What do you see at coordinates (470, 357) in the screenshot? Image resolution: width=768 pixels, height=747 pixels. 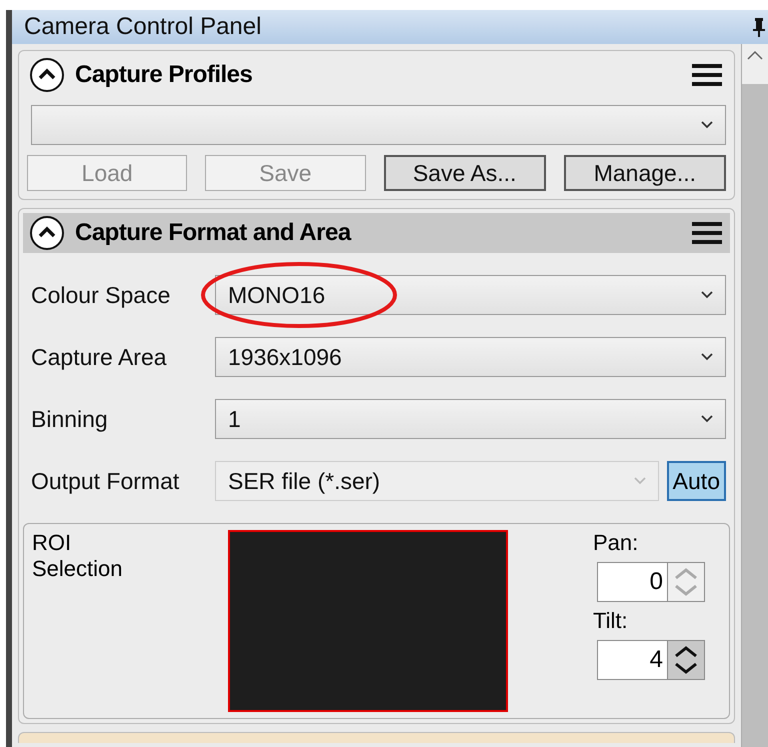 I see `dropdown-field: 1936x1096` at bounding box center [470, 357].